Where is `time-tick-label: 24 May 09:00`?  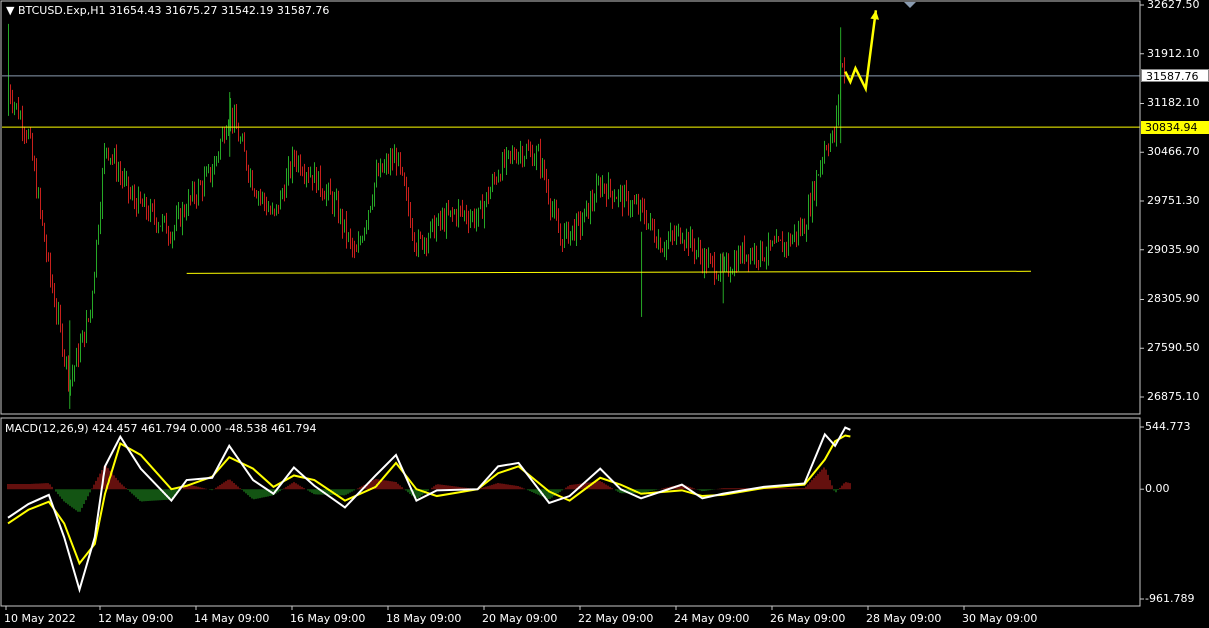
time-tick-label: 24 May 09:00 is located at coordinates (712, 618).